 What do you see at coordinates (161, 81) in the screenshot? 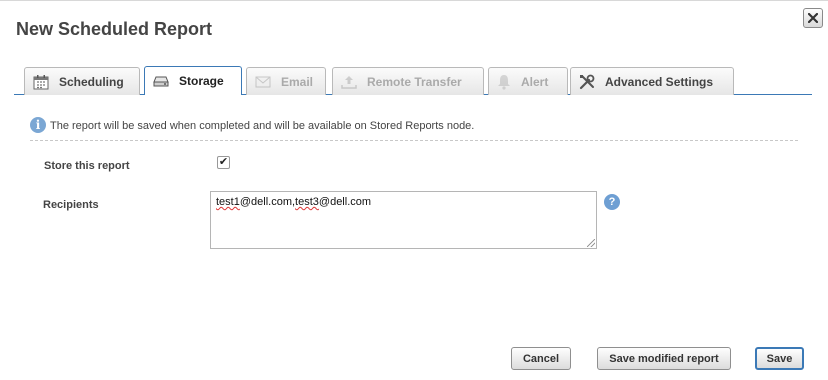
I see `storage-drive-icon` at bounding box center [161, 81].